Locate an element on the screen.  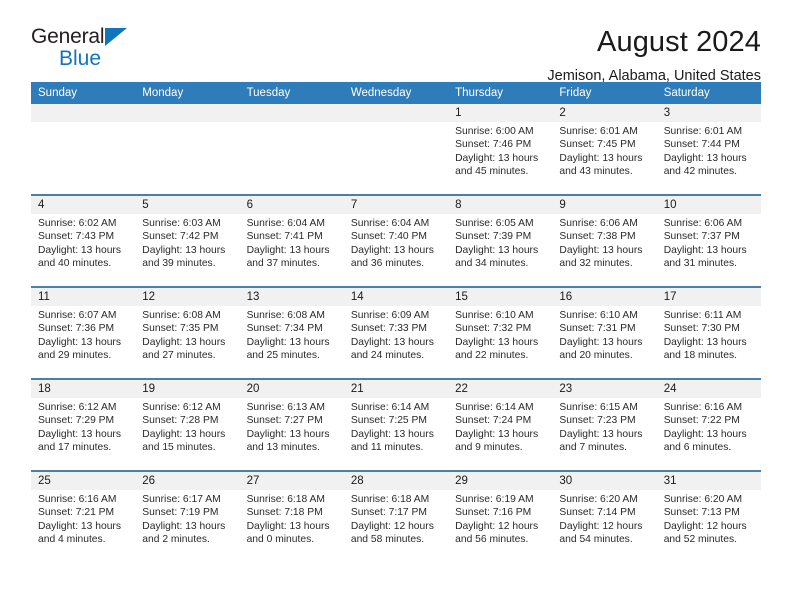
daylight-duration-line2: and 40 minutes. is located at coordinates (75, 264).